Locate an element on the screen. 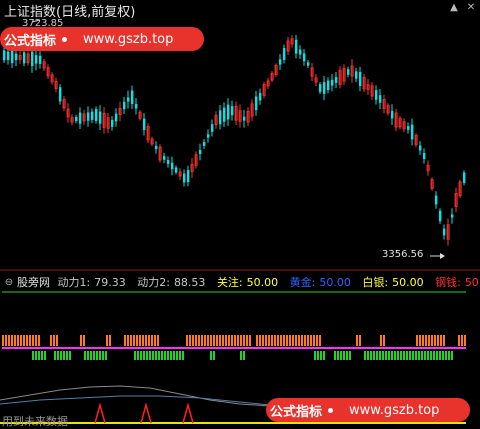 The height and width of the screenshot is (429, 480). orange-signal-bars is located at coordinates (234, 340).